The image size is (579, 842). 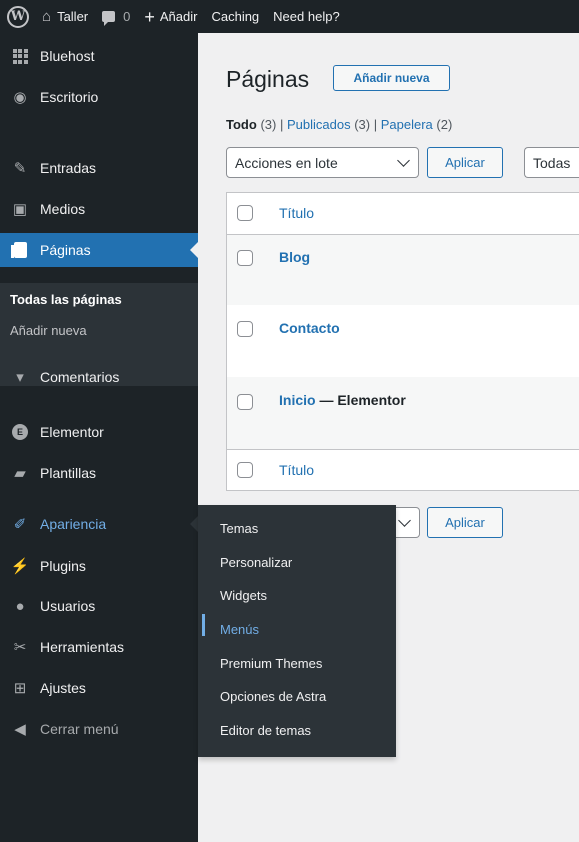 What do you see at coordinates (79, 729) in the screenshot?
I see `sidebar-item-label: Cerrar menú` at bounding box center [79, 729].